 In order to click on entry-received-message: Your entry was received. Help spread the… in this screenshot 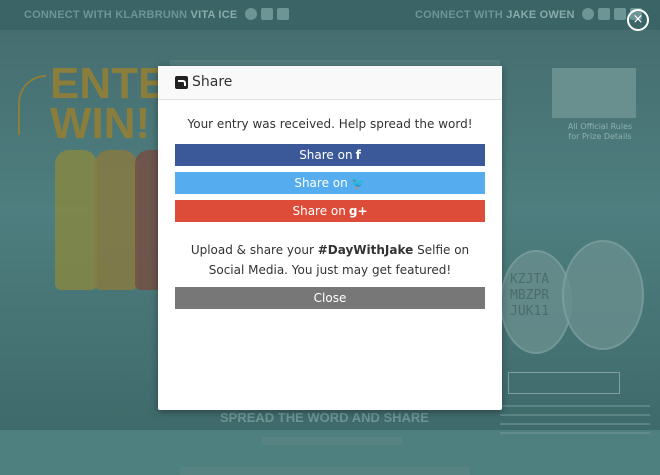, I will do `click(330, 124)`.